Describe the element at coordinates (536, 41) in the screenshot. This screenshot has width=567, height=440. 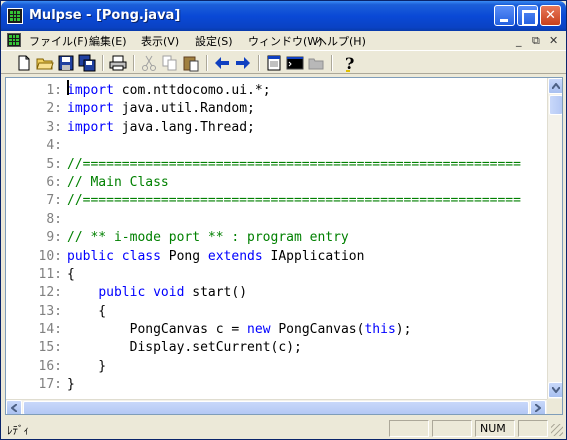
I see `mdi-restore-button: ⧉` at that location.